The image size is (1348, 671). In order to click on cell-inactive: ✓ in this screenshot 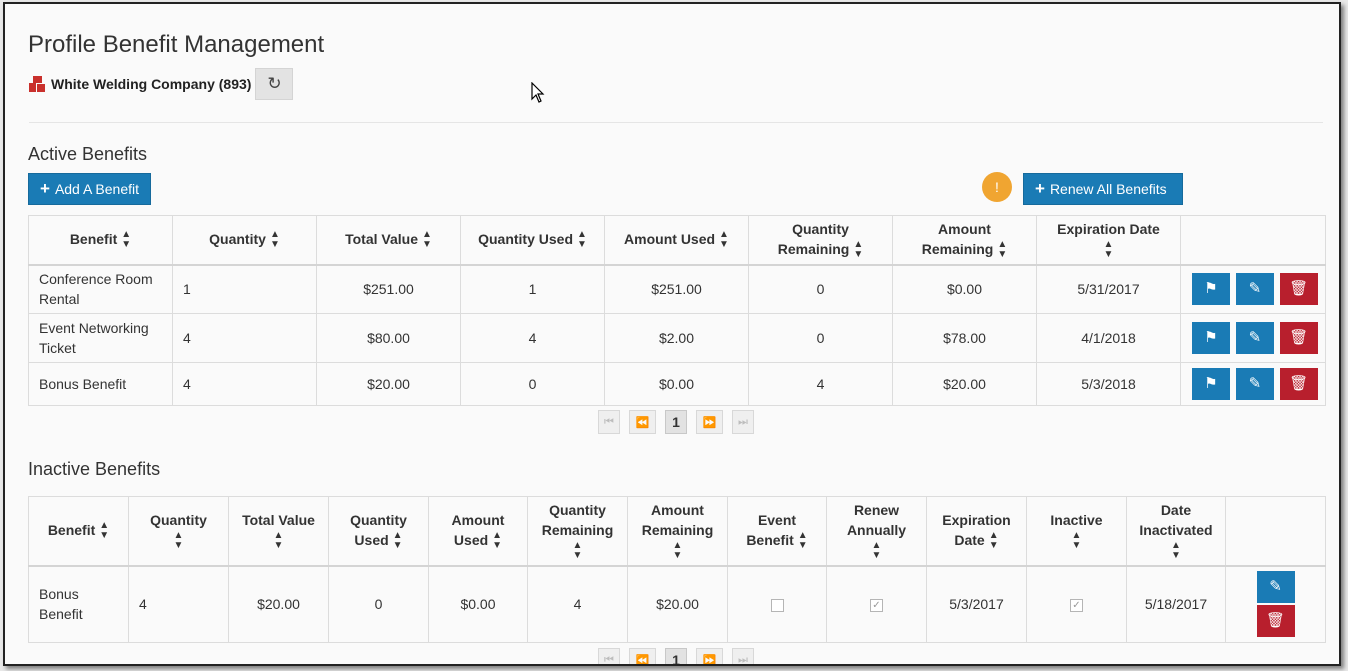, I will do `click(1076, 604)`.